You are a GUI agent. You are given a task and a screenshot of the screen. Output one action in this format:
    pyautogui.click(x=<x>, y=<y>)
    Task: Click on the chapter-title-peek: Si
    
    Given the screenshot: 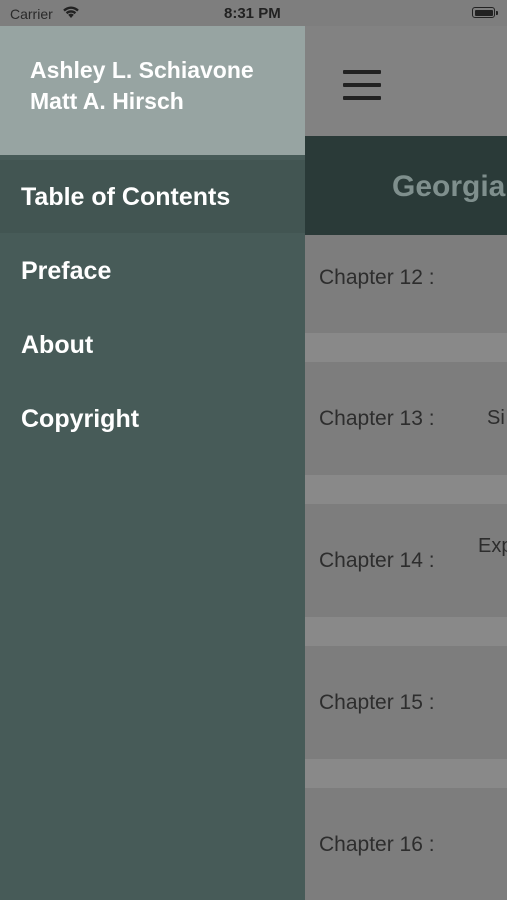 What is the action you would take?
    pyautogui.click(x=496, y=418)
    